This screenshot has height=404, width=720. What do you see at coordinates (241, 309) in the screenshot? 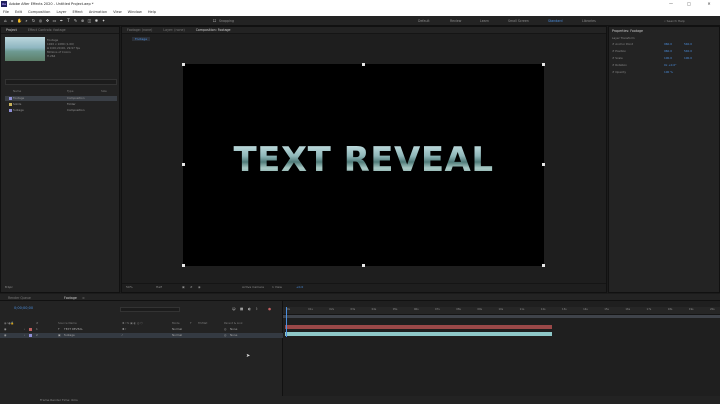
I see `frame-blending-icon: ▦` at bounding box center [241, 309].